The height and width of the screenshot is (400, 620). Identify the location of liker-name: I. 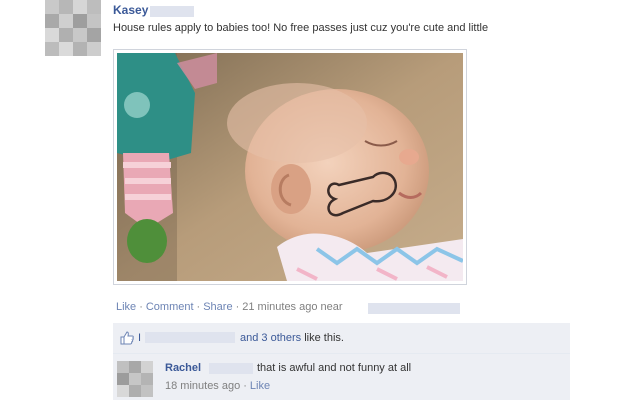
(139, 338).